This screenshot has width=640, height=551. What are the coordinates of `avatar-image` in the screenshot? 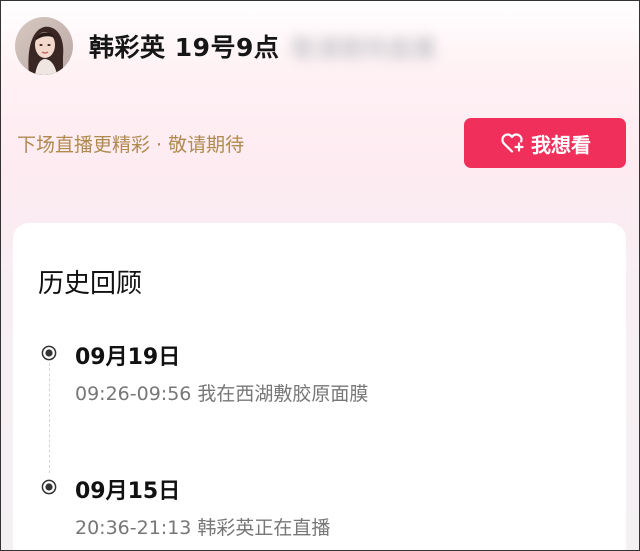 It's located at (44, 46).